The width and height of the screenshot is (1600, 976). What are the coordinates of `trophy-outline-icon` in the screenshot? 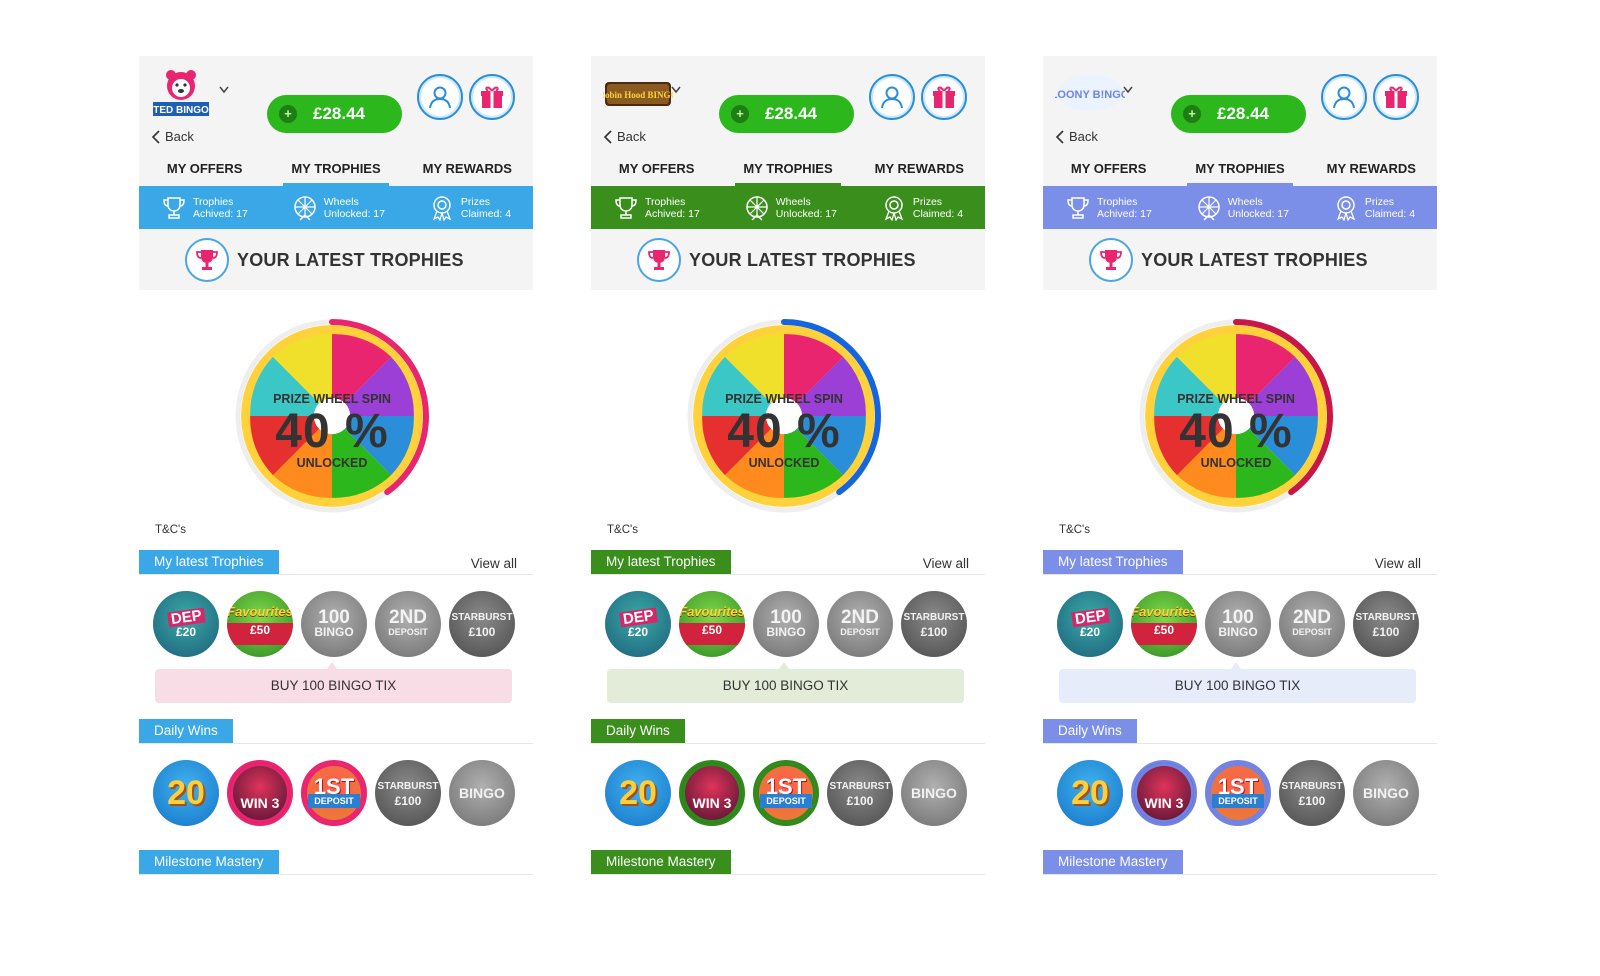 It's located at (174, 207).